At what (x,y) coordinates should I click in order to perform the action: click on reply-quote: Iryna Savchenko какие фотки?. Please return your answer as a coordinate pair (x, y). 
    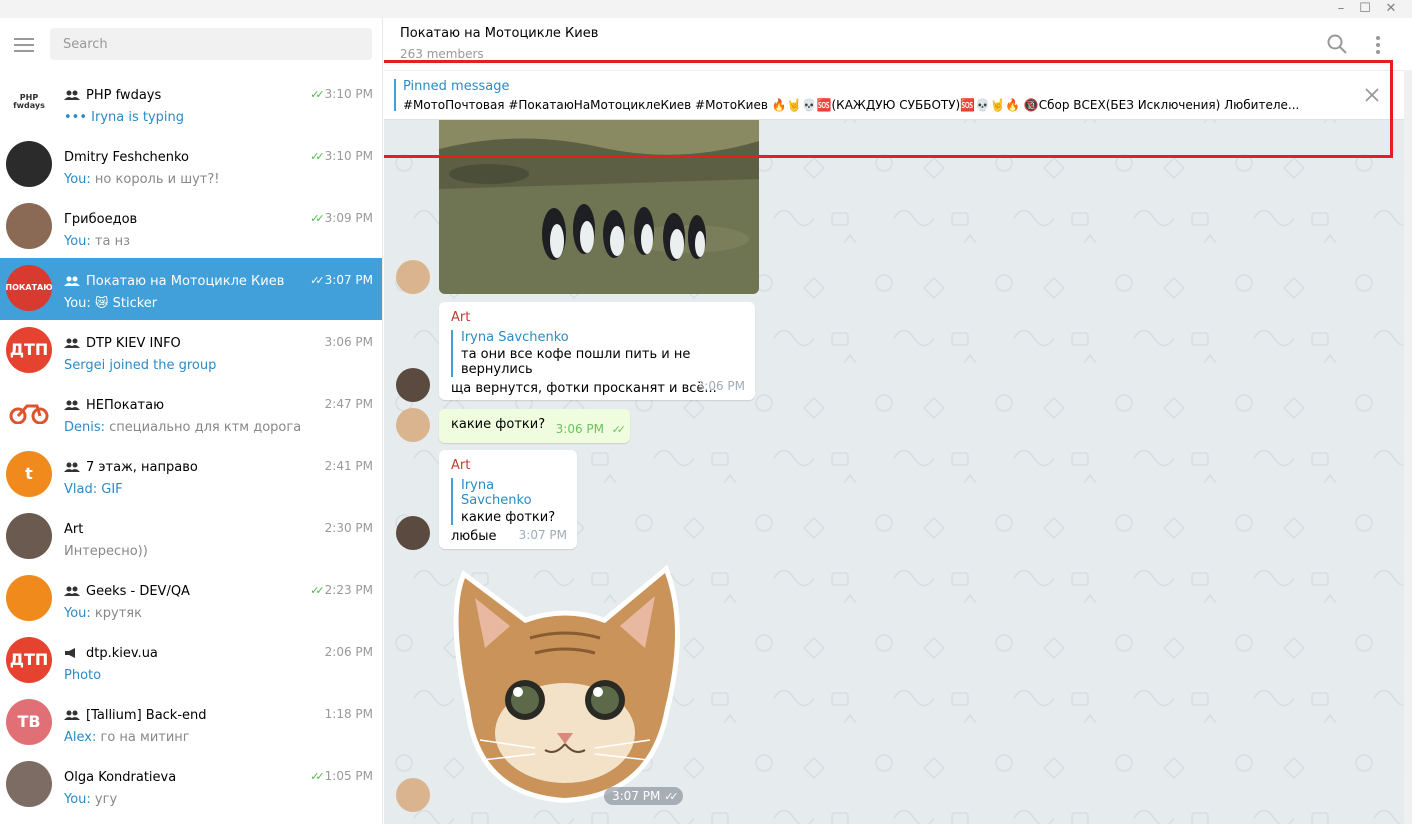
    Looking at the image, I should click on (508, 501).